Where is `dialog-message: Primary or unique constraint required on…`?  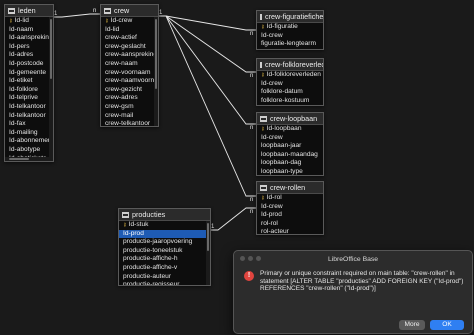
dialog-message: Primary or unique constraint required on… is located at coordinates (362, 281).